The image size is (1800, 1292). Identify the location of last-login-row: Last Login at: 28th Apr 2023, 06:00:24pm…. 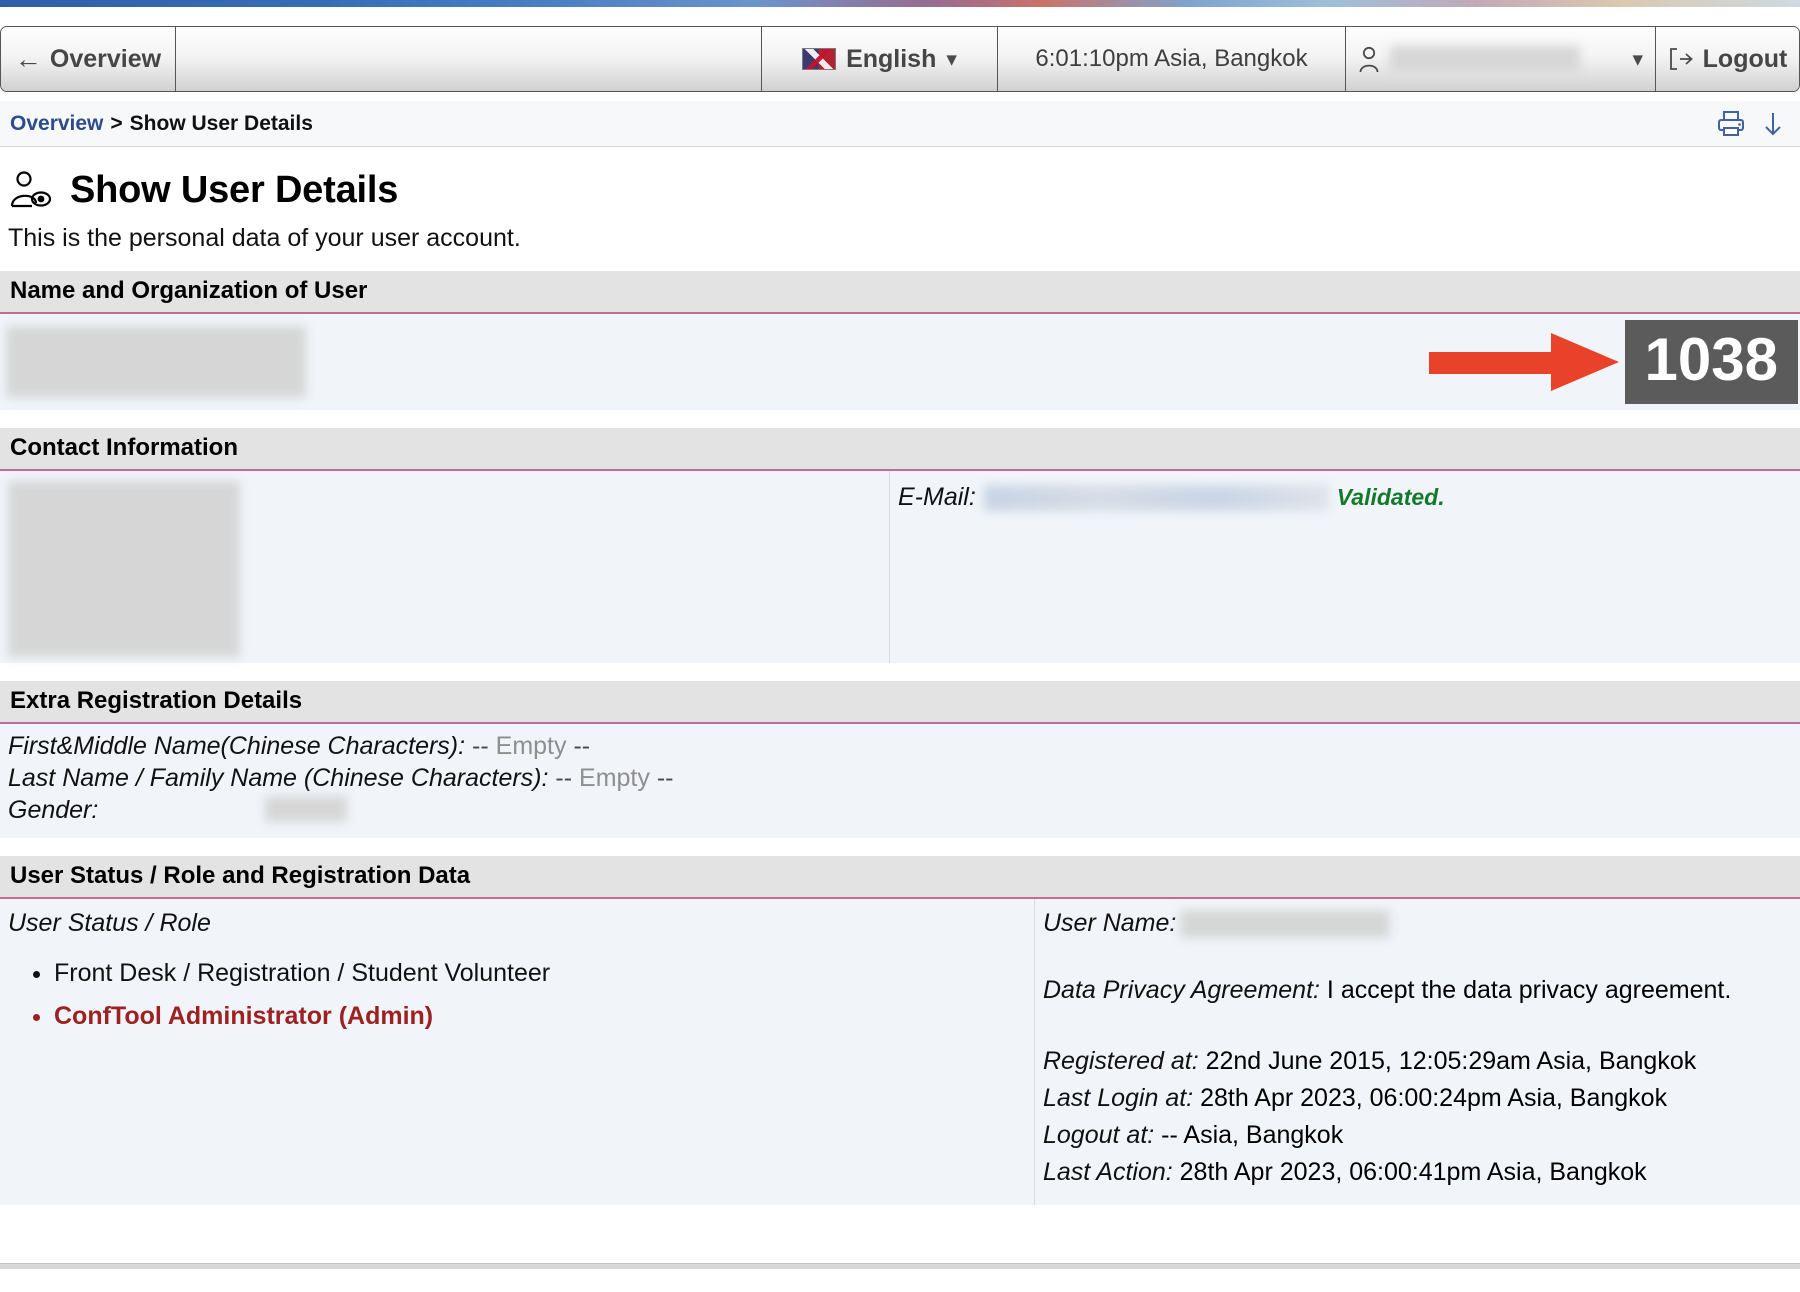
(1421, 1098).